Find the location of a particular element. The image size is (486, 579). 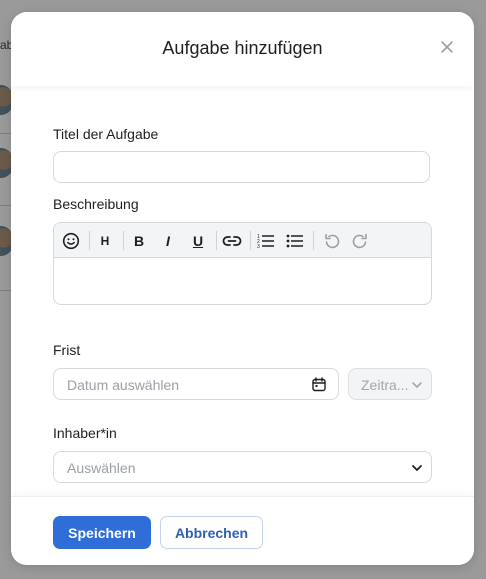

redo-button is located at coordinates (360, 240).